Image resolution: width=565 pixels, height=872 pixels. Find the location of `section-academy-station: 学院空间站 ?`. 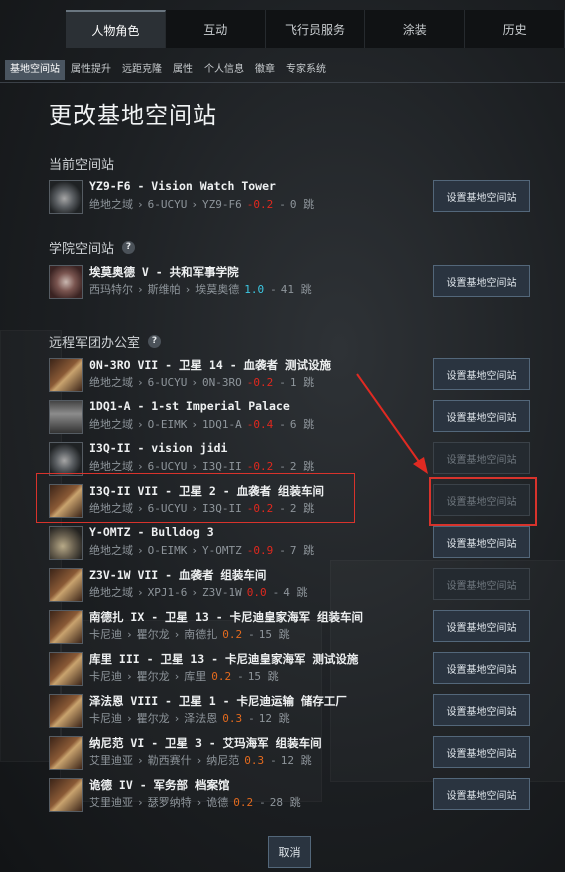

section-academy-station: 学院空间站 ? is located at coordinates (92, 247).